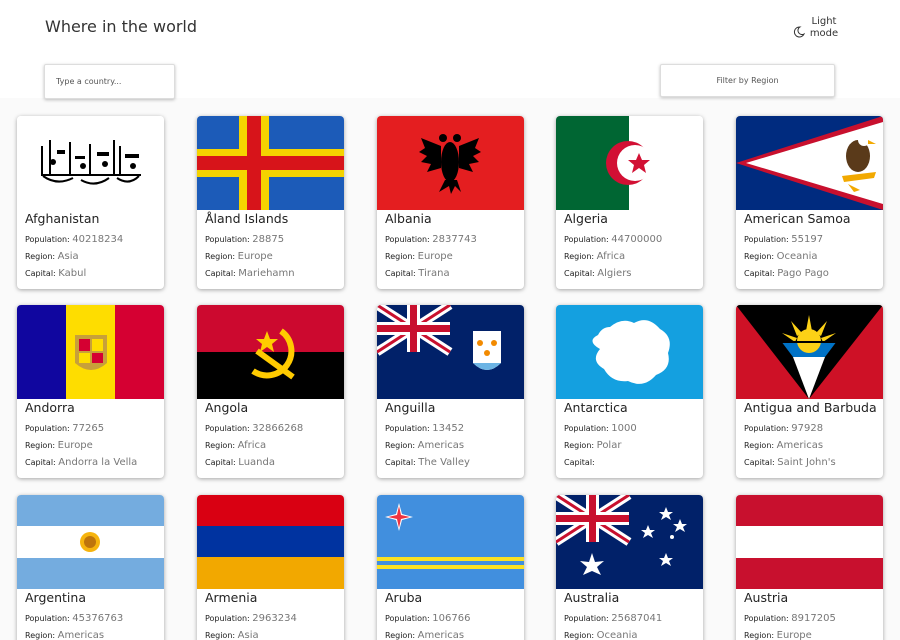  What do you see at coordinates (251, 618) in the screenshot?
I see `population-row: Population: 2963234` at bounding box center [251, 618].